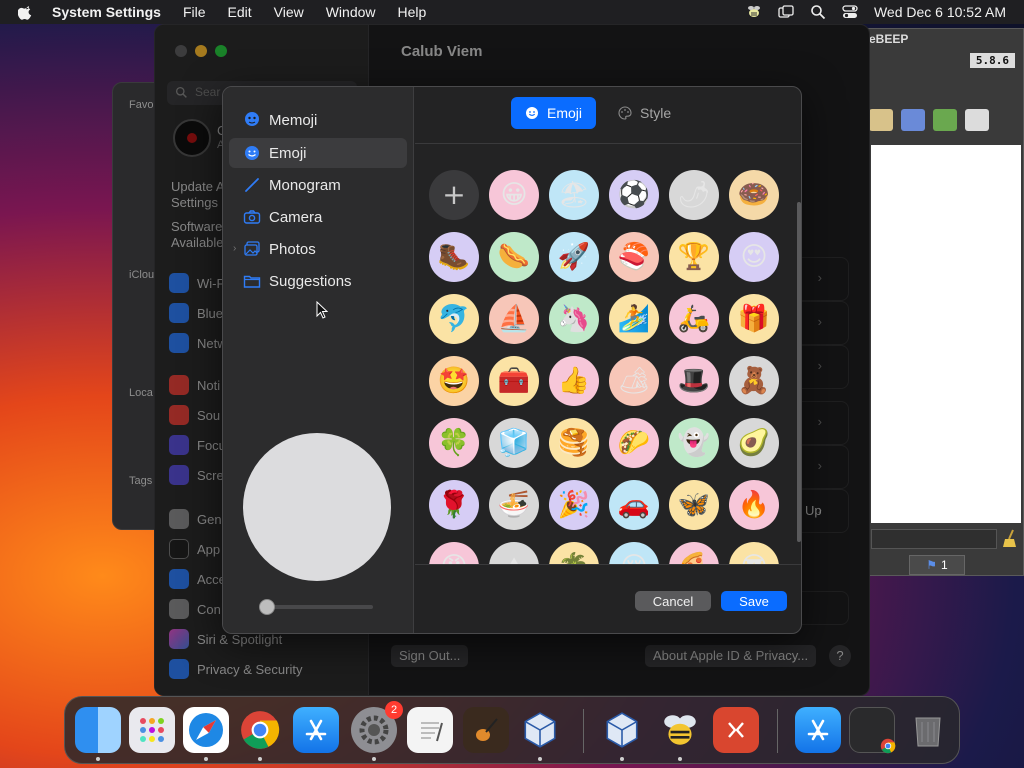 The width and height of the screenshot is (1024, 768). What do you see at coordinates (736, 730) in the screenshot?
I see `remote-desktop-icon` at bounding box center [736, 730].